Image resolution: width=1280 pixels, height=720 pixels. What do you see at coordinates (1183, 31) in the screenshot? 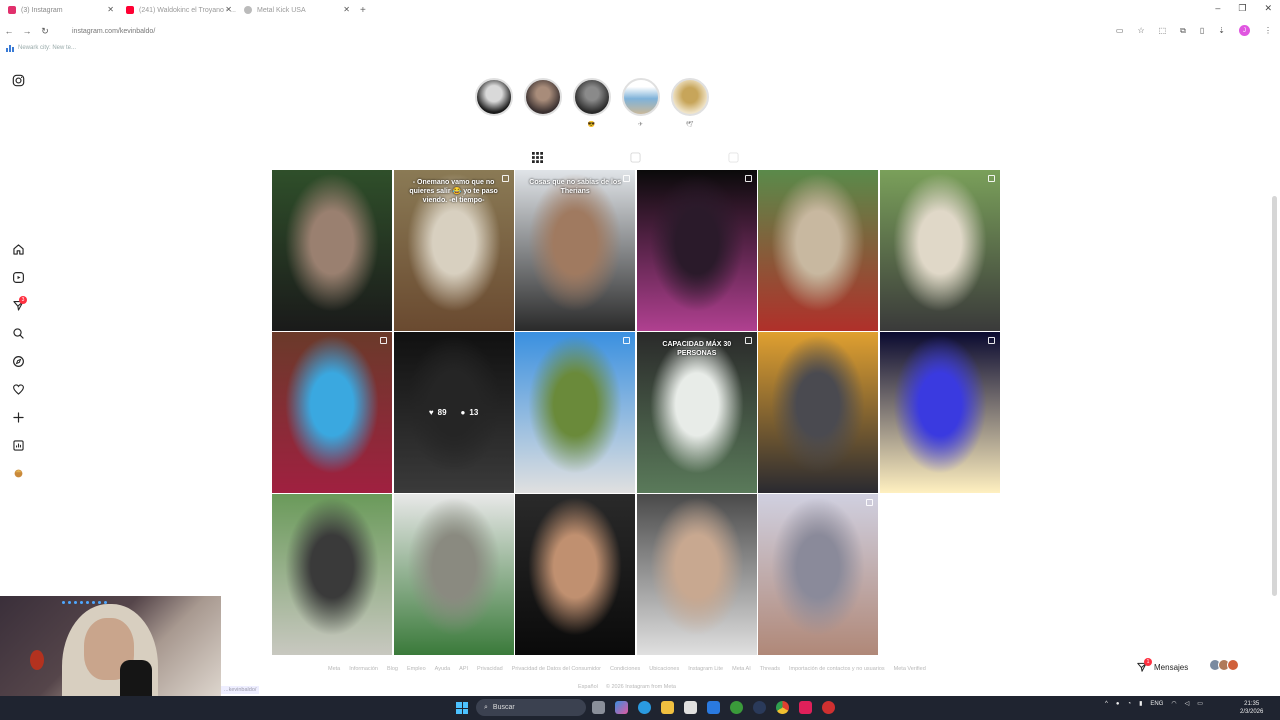
I see `puzzle-icon: ⧉` at bounding box center [1183, 31].